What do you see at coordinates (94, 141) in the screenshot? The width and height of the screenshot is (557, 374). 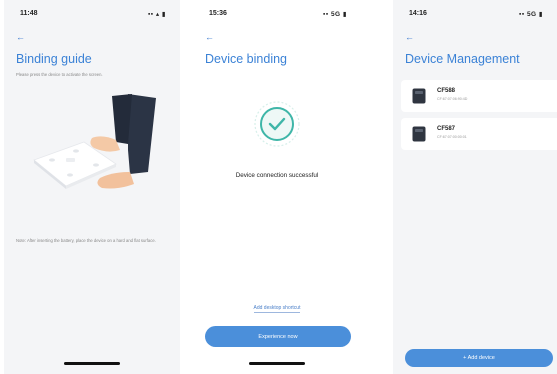 I see `scale-illustration` at bounding box center [94, 141].